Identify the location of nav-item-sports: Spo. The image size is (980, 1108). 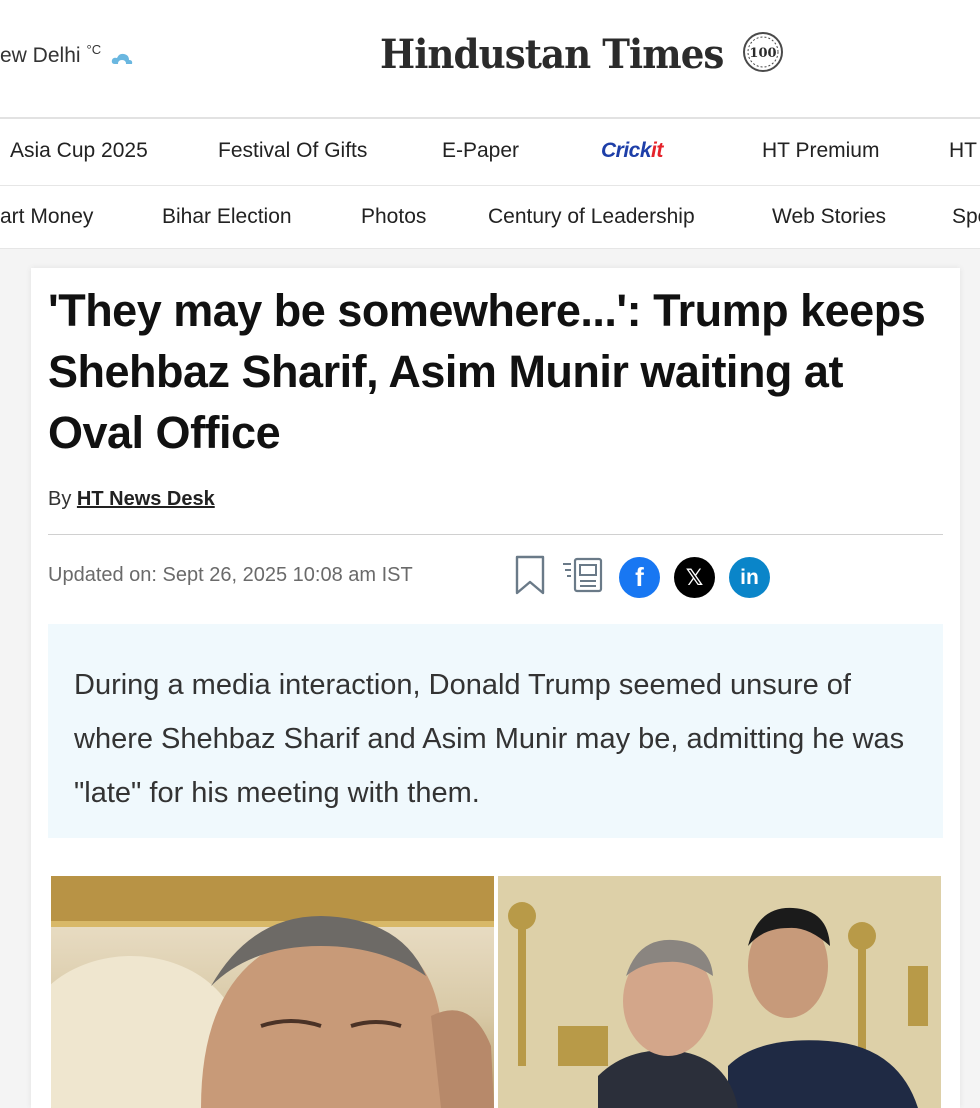
(966, 217).